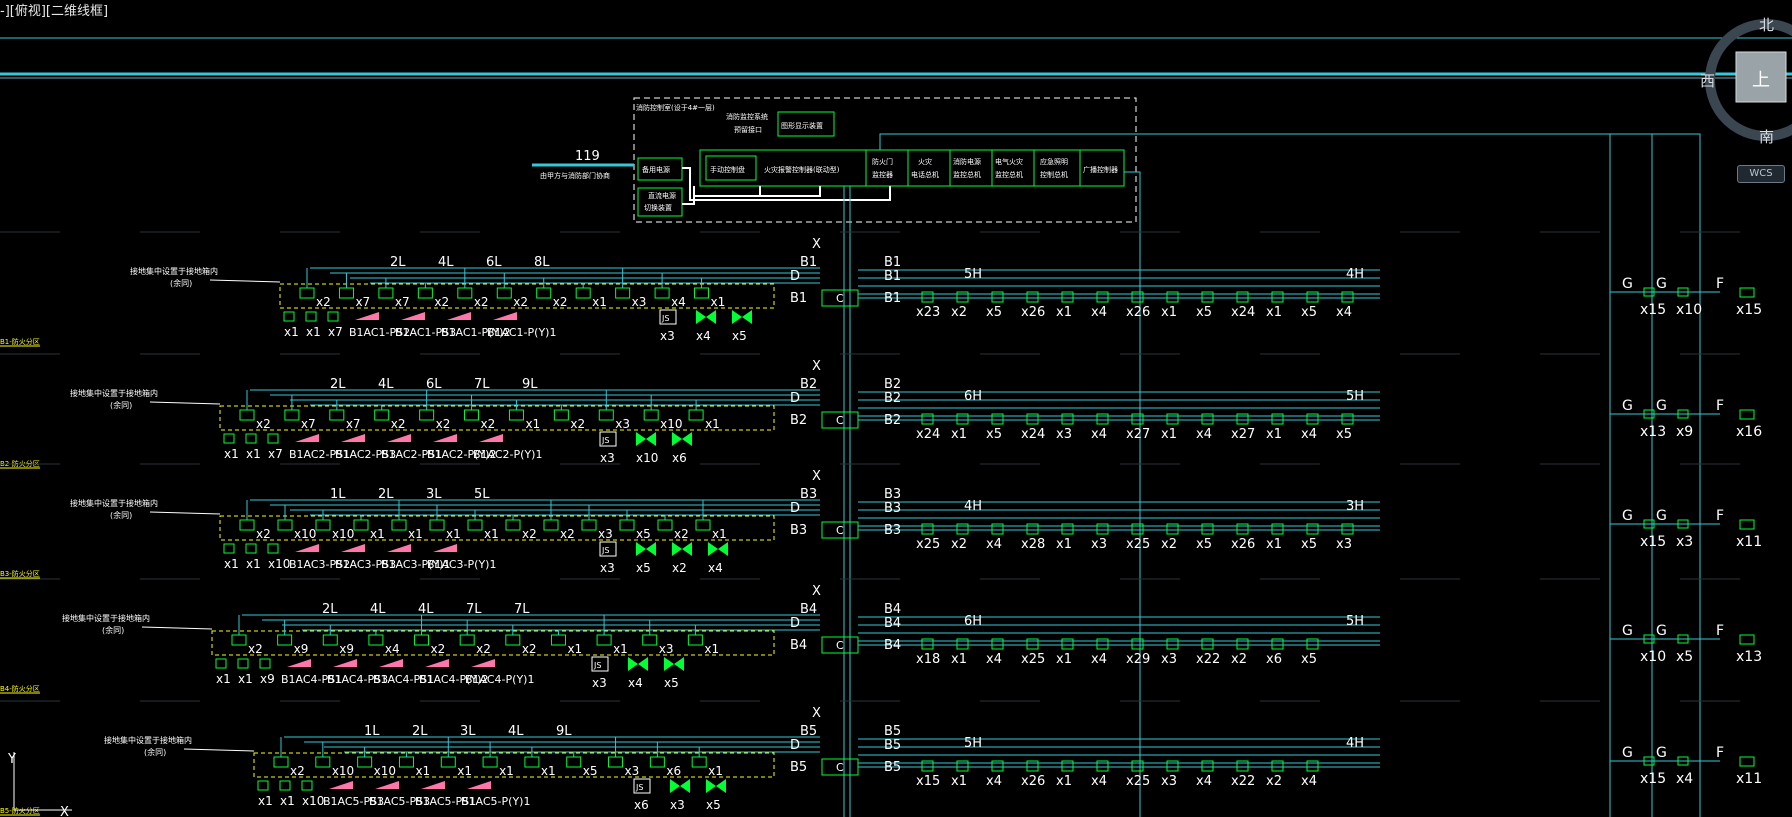 The image size is (1792, 817). I want to click on g-label-1: G, so click(1627, 631).